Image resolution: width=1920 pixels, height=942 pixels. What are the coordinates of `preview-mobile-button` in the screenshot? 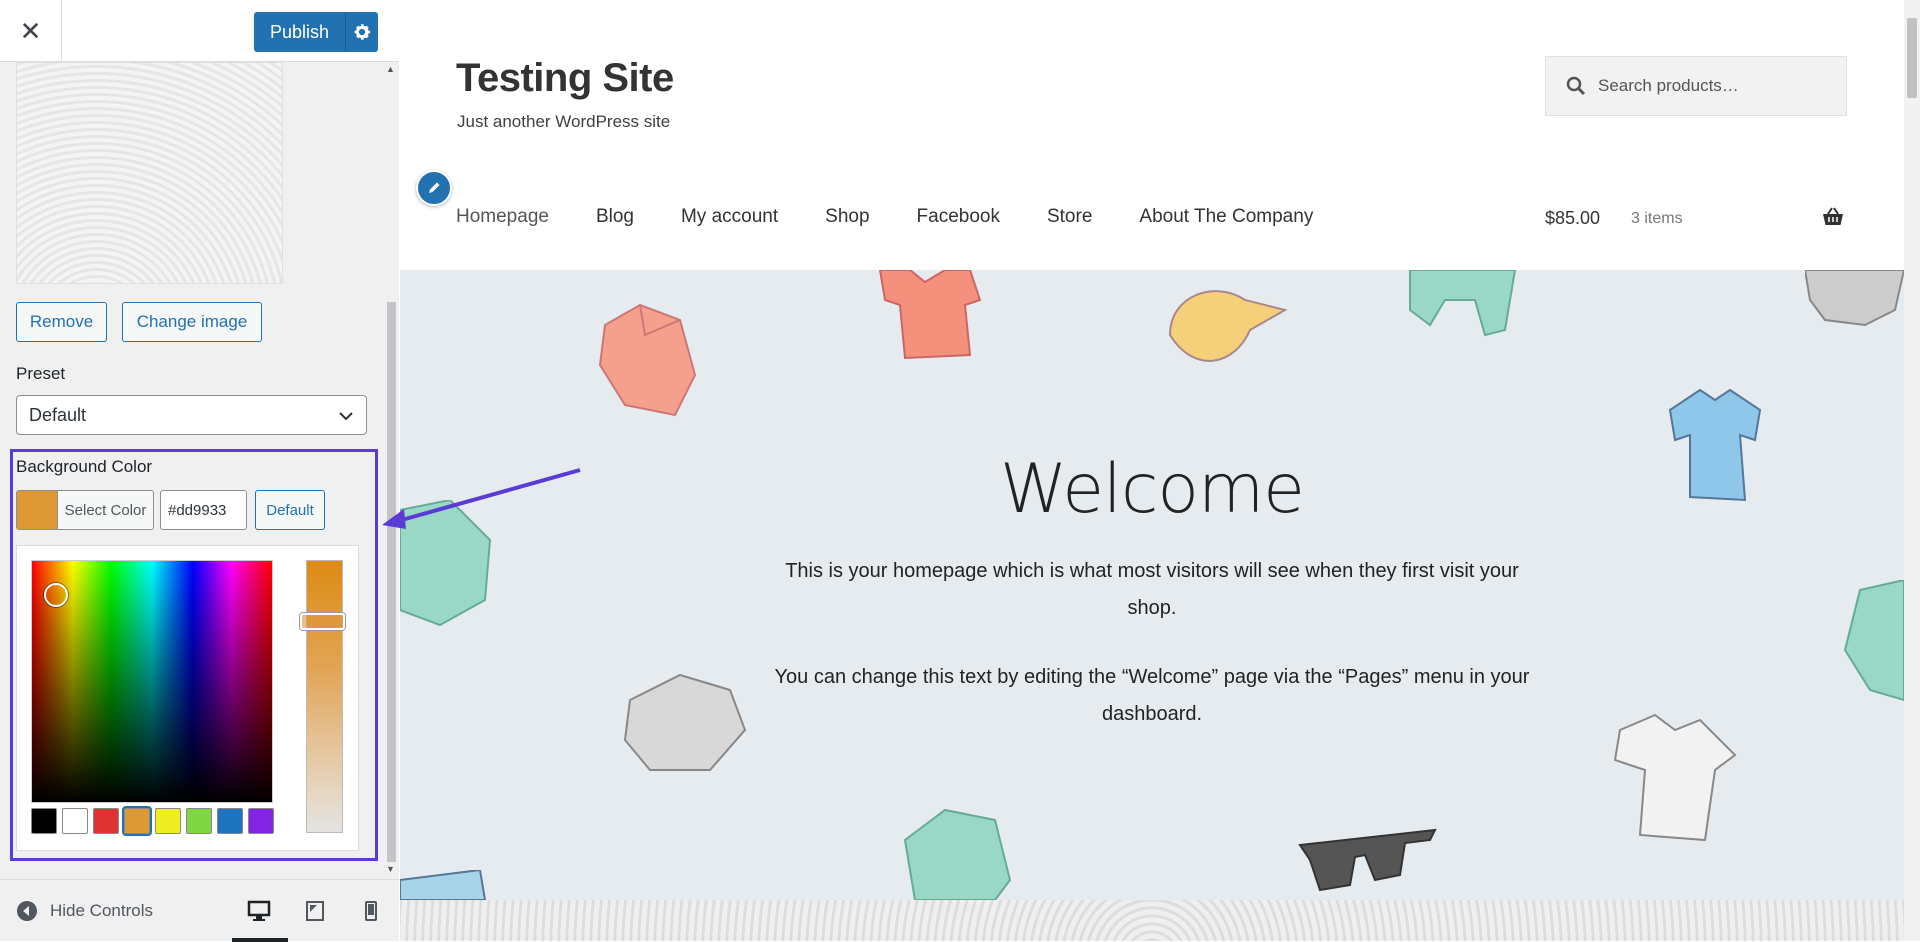 It's located at (371, 911).